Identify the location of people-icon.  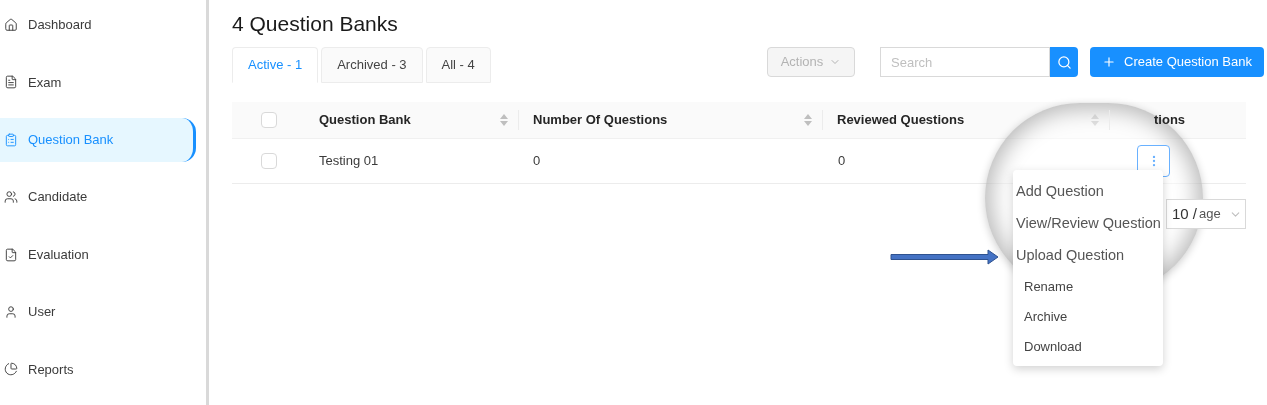
(11, 197).